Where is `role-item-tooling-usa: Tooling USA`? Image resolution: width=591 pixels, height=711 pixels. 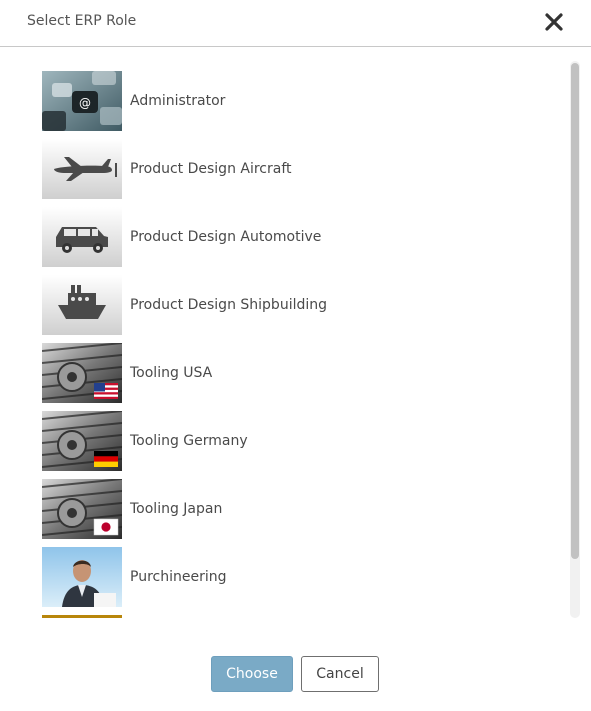
role-item-tooling-usa: Tooling USA is located at coordinates (292, 373).